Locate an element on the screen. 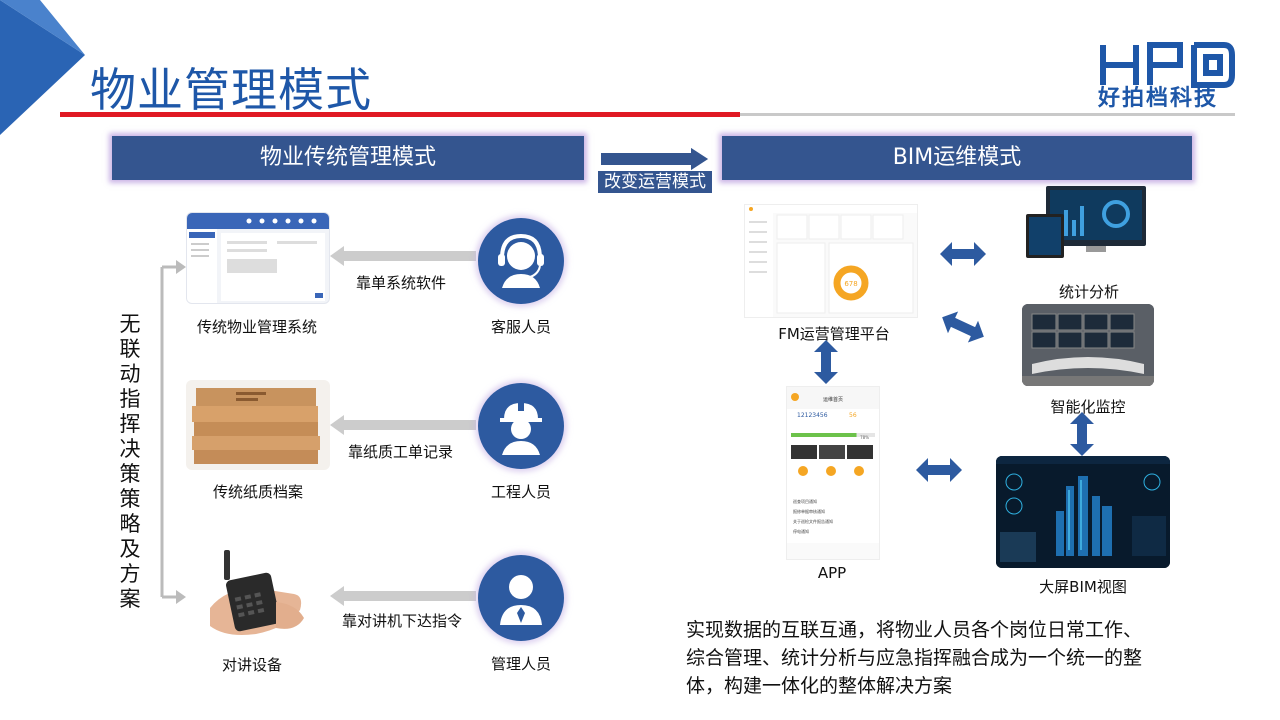 The width and height of the screenshot is (1280, 720). traditional-mode-banner: 物业传统管理模式 is located at coordinates (348, 158).